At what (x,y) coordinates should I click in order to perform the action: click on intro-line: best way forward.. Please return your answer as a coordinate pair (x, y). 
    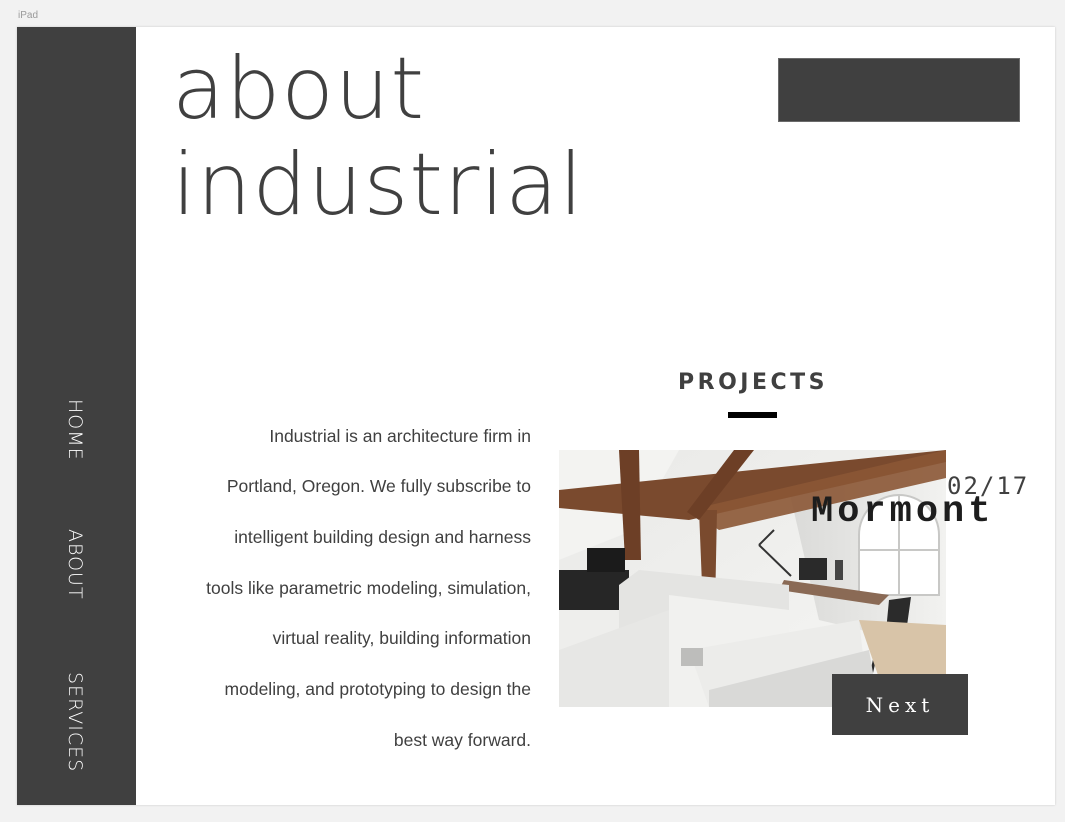
    Looking at the image, I should click on (462, 739).